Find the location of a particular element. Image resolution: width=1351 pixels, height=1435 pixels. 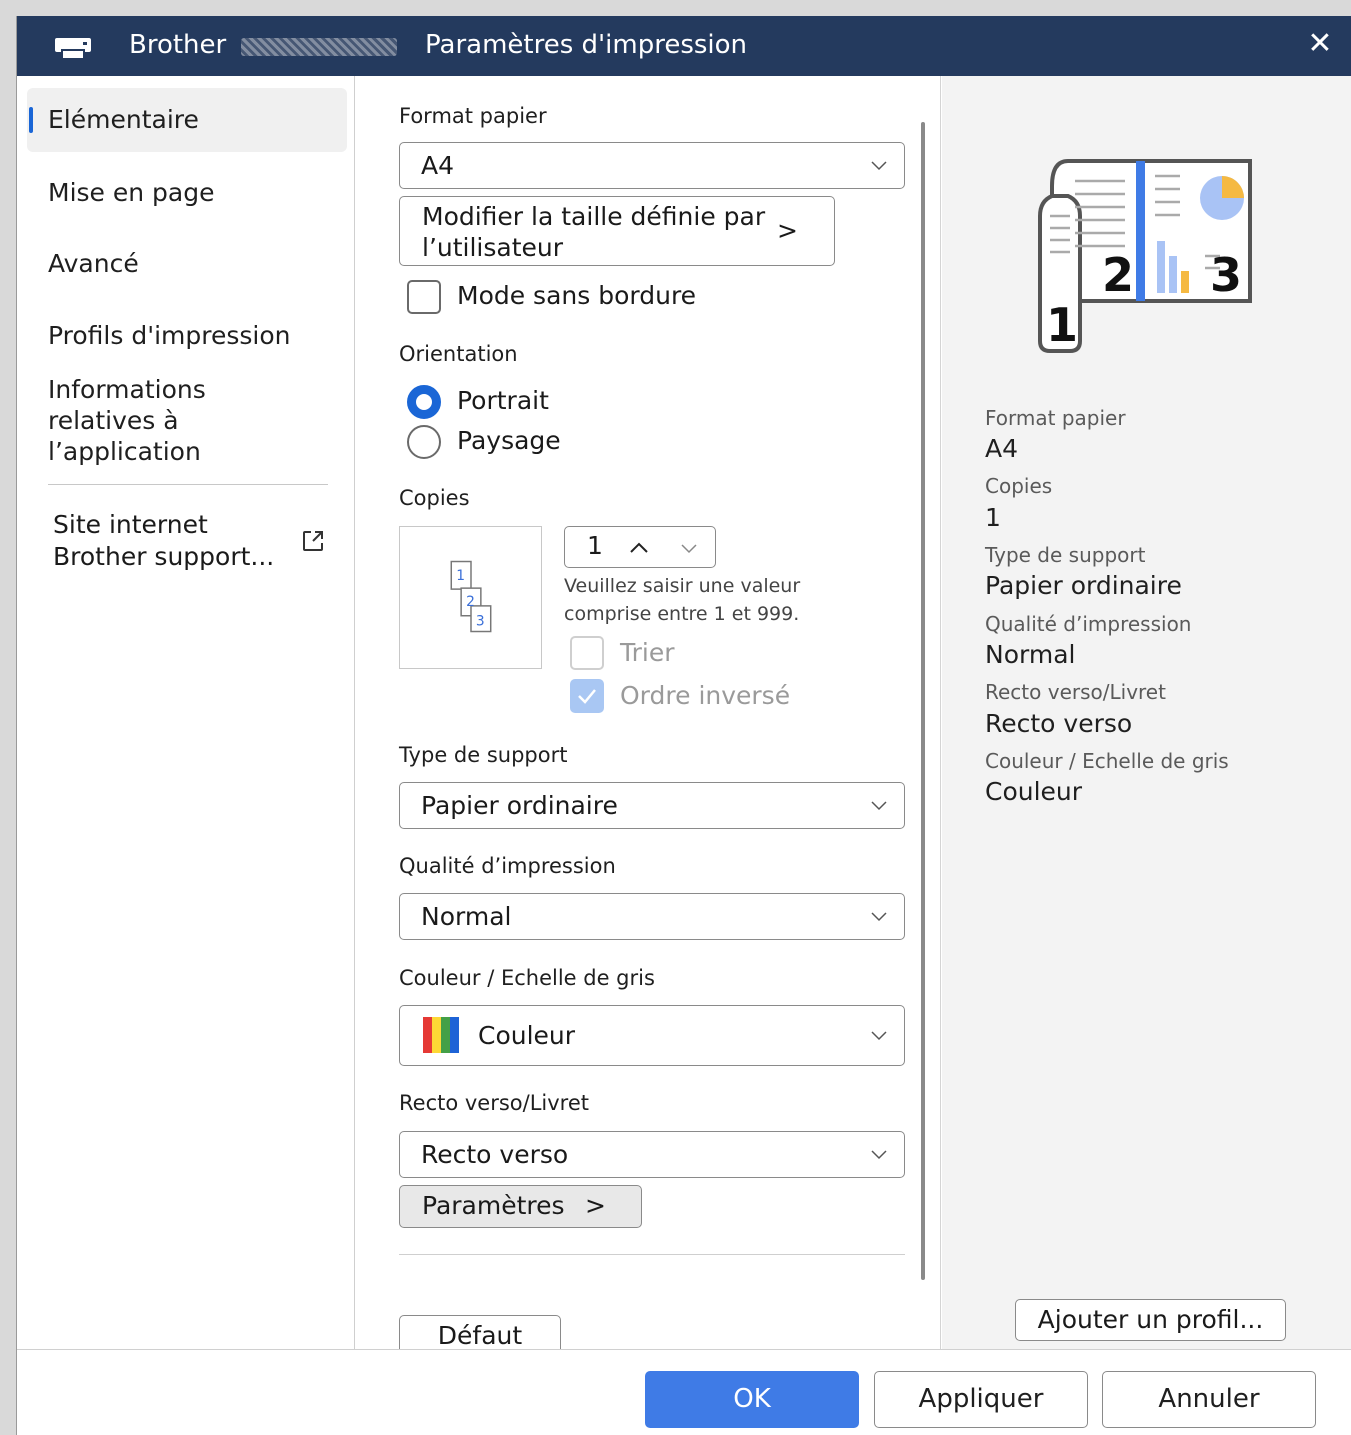

apply-button: Appliquer is located at coordinates (981, 1399).